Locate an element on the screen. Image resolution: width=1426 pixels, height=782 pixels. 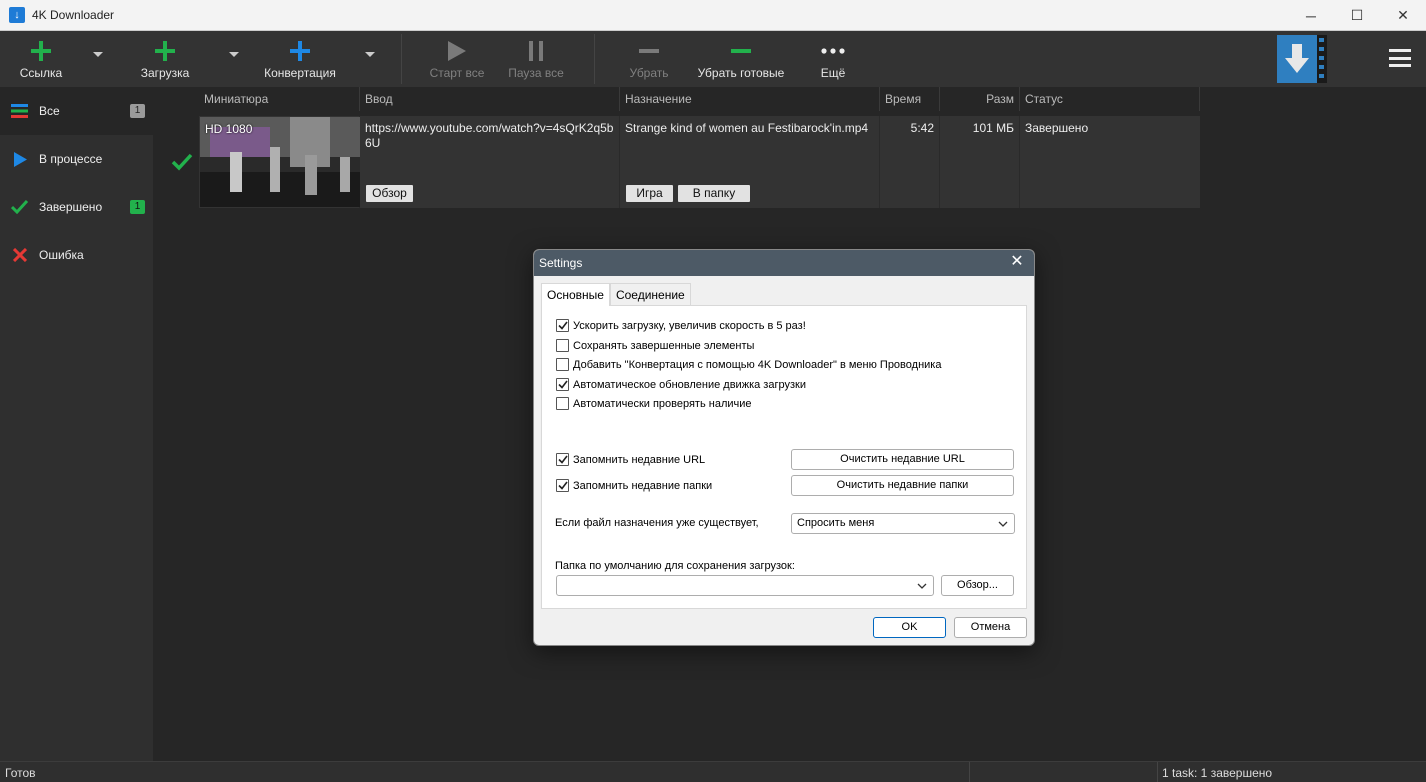
play-button: Игра is located at coordinates (649, 193).